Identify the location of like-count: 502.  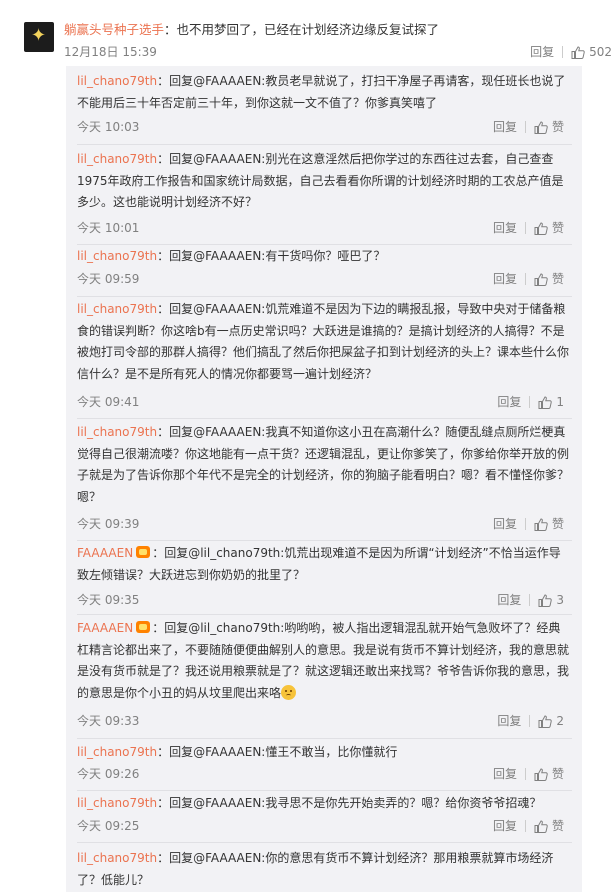
(600, 52).